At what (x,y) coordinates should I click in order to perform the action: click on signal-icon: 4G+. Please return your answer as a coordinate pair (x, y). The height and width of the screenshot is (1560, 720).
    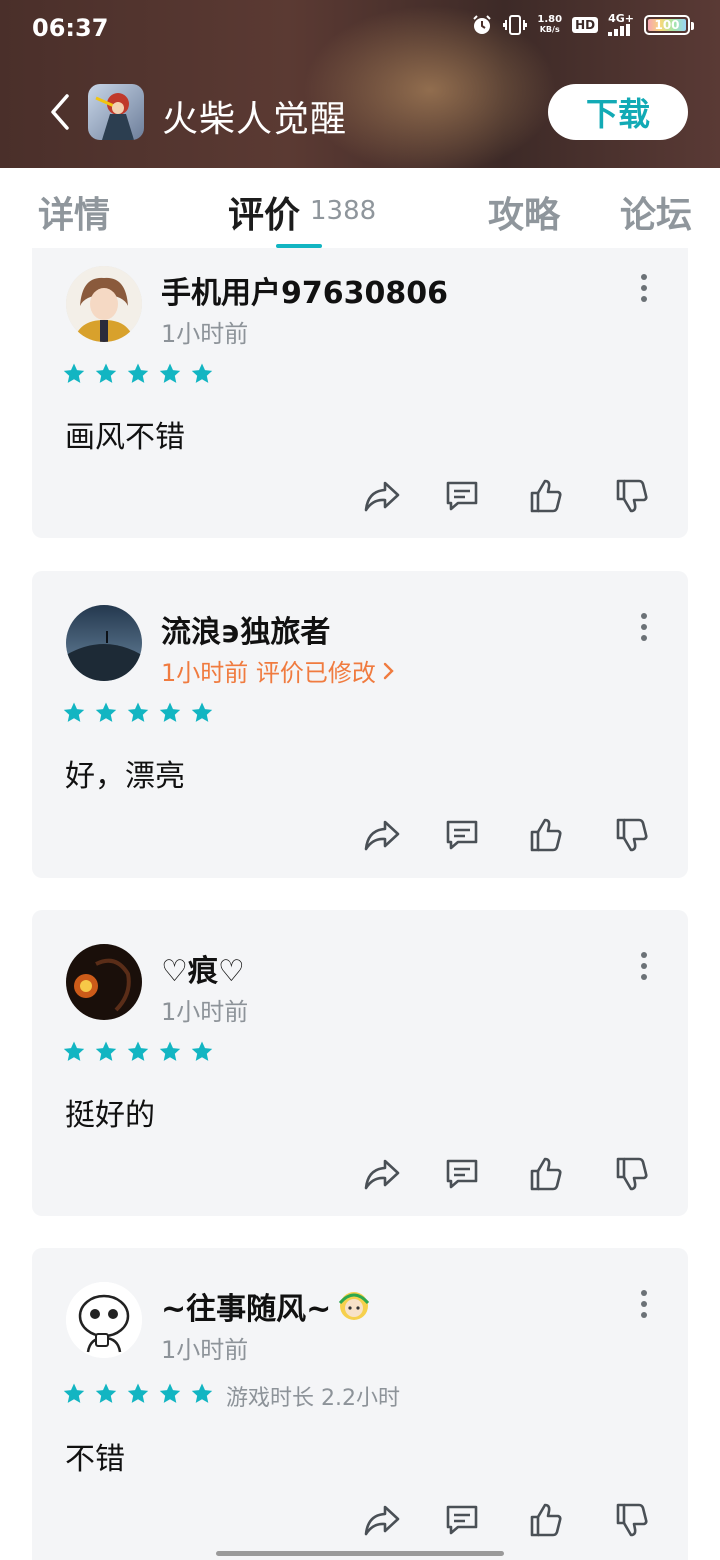
    Looking at the image, I should click on (621, 24).